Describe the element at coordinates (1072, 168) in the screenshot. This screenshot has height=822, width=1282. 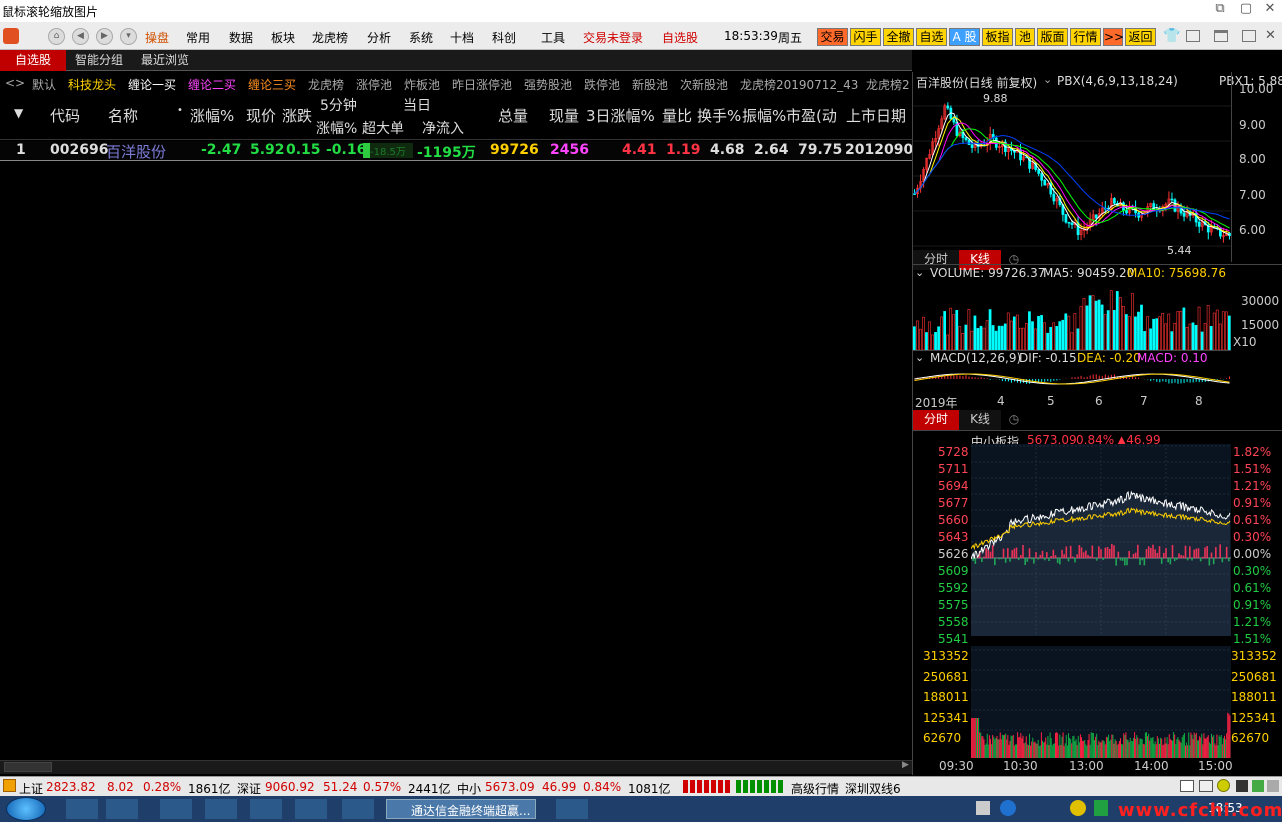
I see `kline-chart` at that location.